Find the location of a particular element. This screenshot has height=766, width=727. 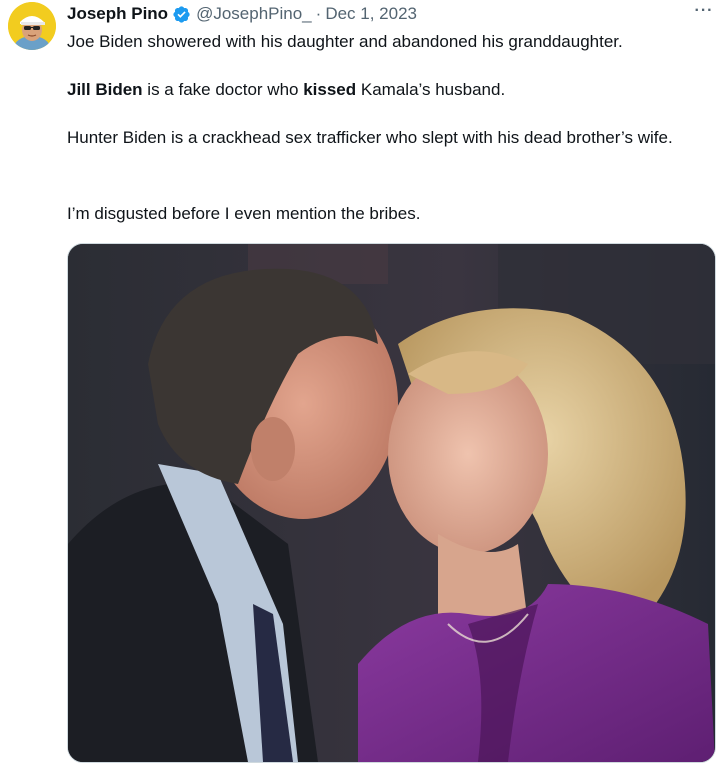

author-handle: @JosephPino_ is located at coordinates (254, 14).